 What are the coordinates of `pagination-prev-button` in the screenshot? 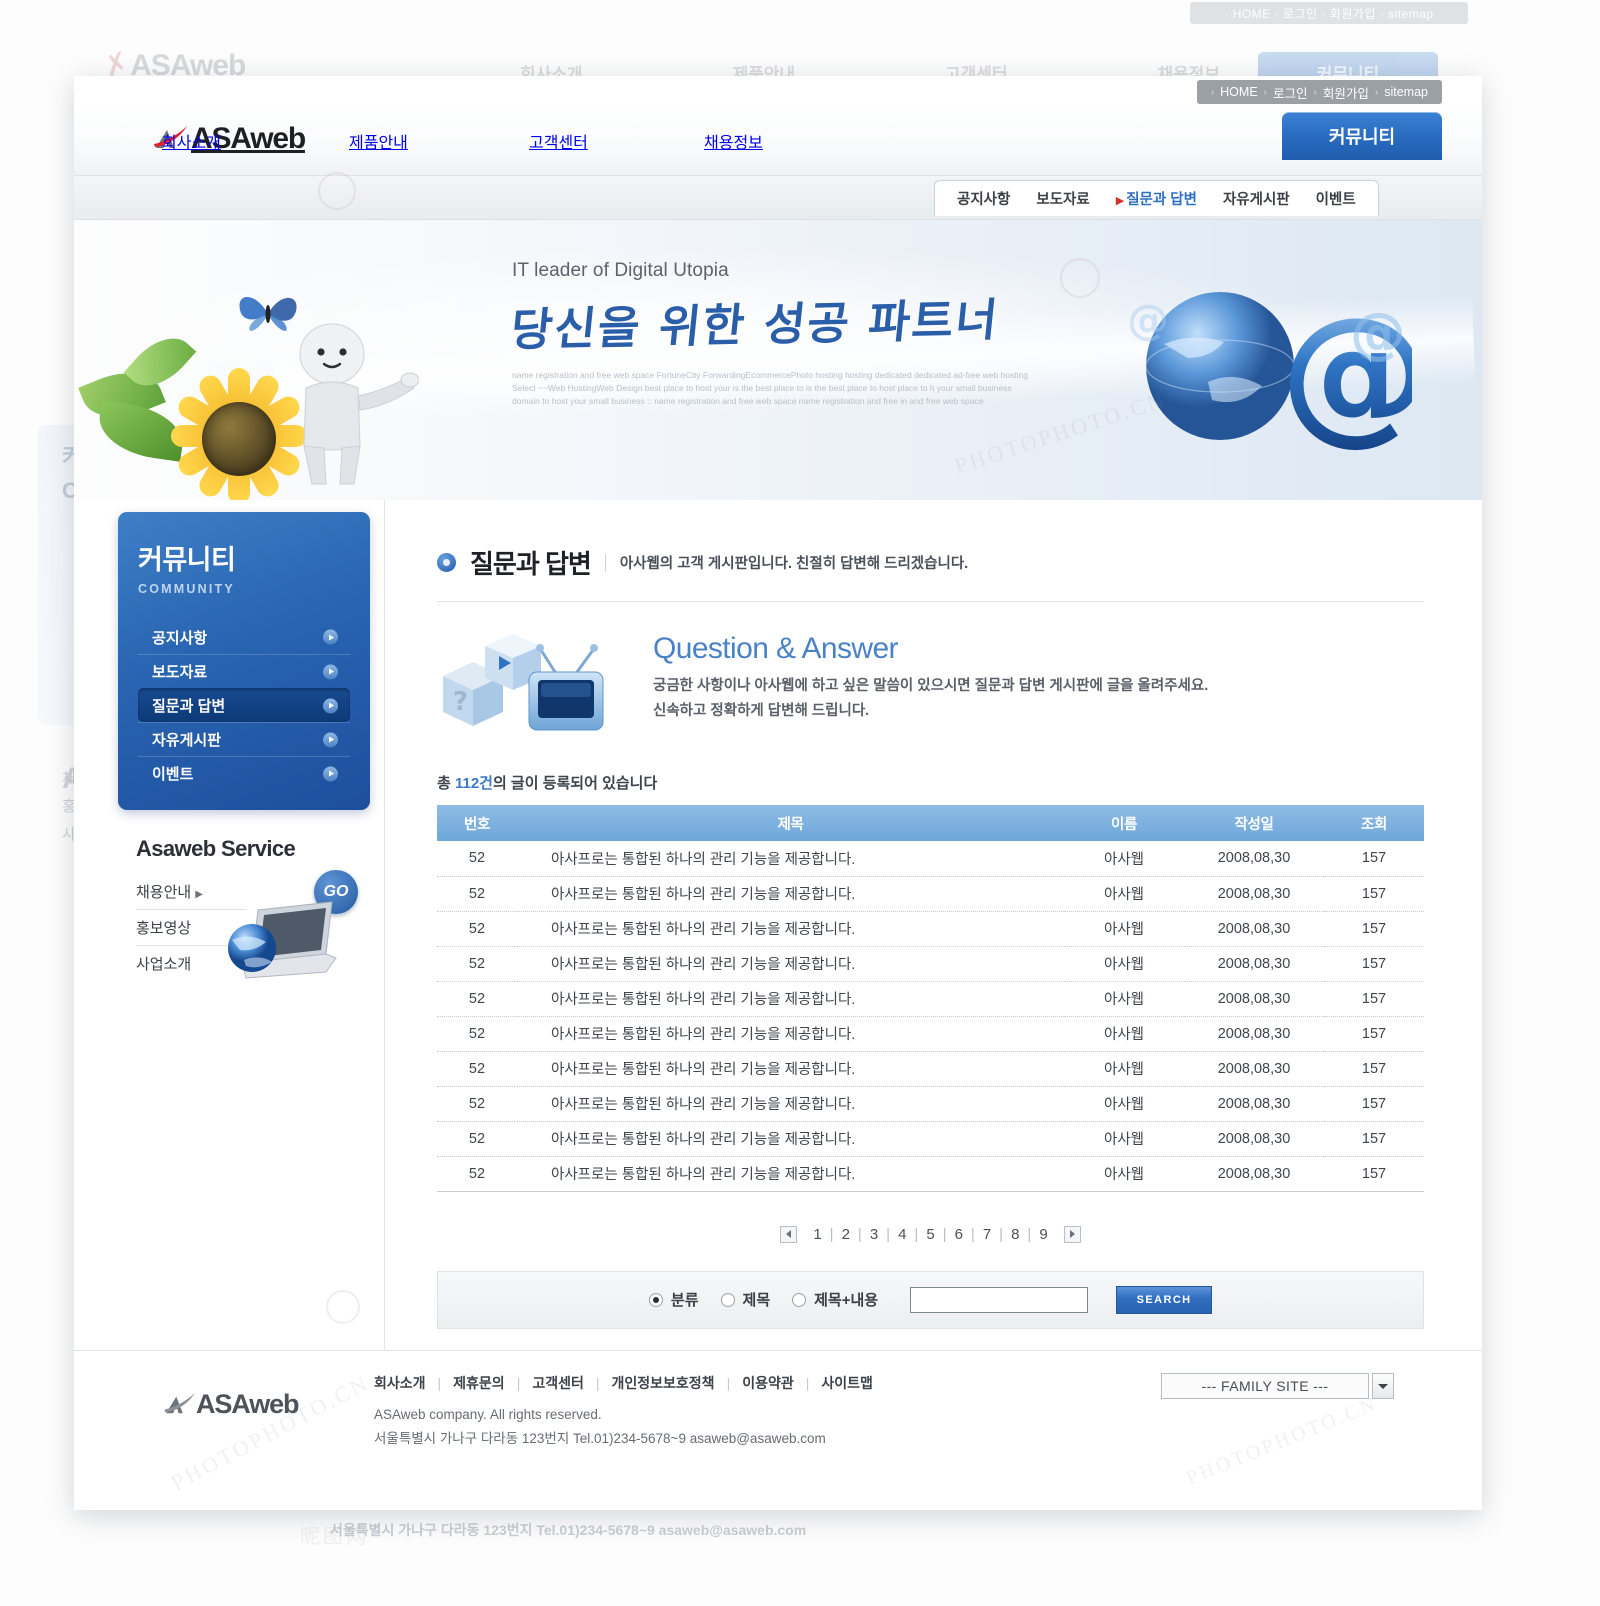 It's located at (789, 1234).